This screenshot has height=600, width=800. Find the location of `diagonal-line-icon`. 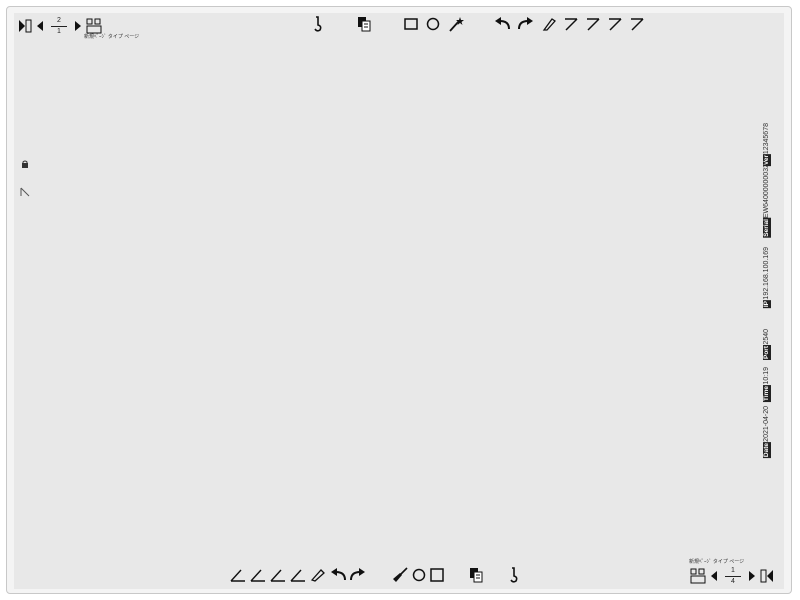

diagonal-line-icon is located at coordinates (25, 192).